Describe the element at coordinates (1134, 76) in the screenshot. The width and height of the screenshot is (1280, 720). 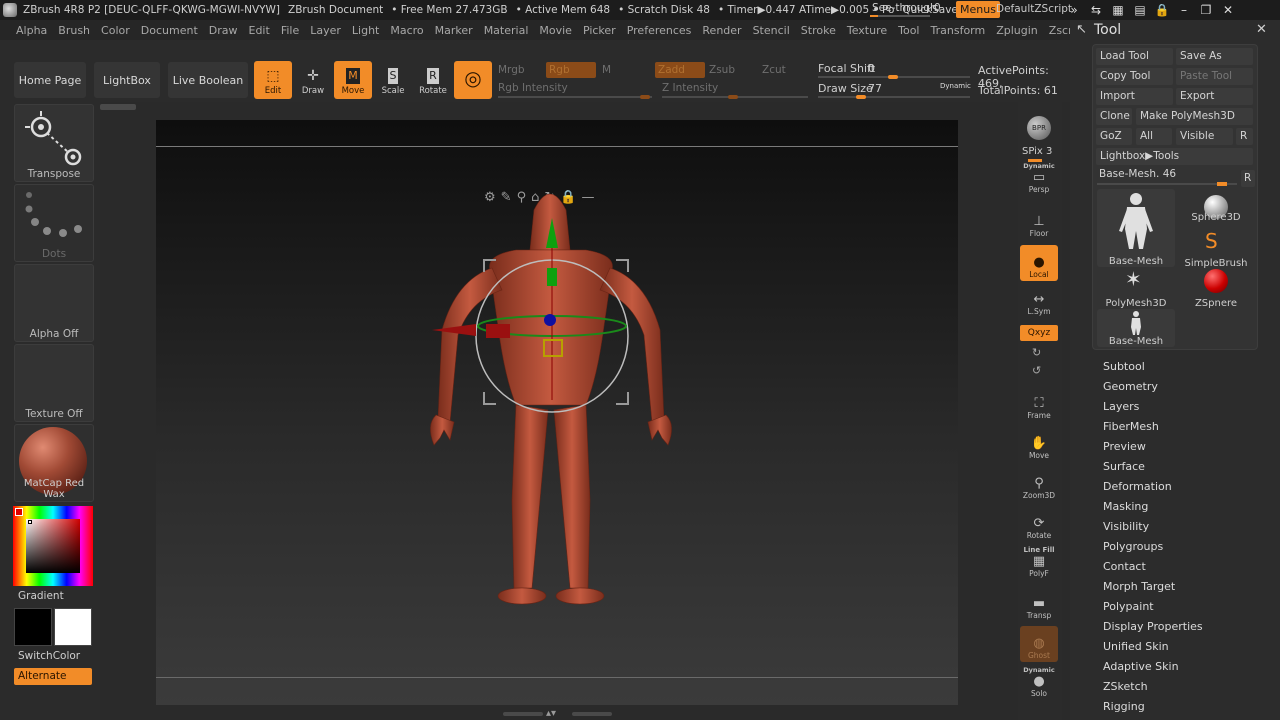
I see `copy-tool-button: Copy Tool` at that location.